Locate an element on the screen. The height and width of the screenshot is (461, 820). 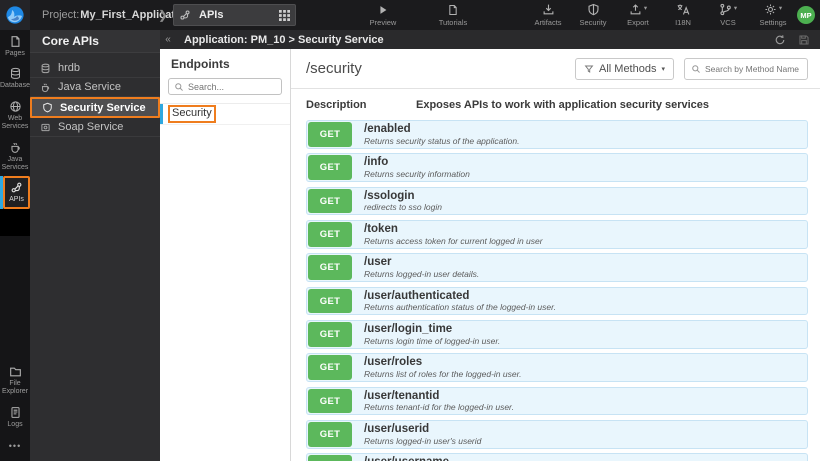
service-title: /security is located at coordinates (334, 68).